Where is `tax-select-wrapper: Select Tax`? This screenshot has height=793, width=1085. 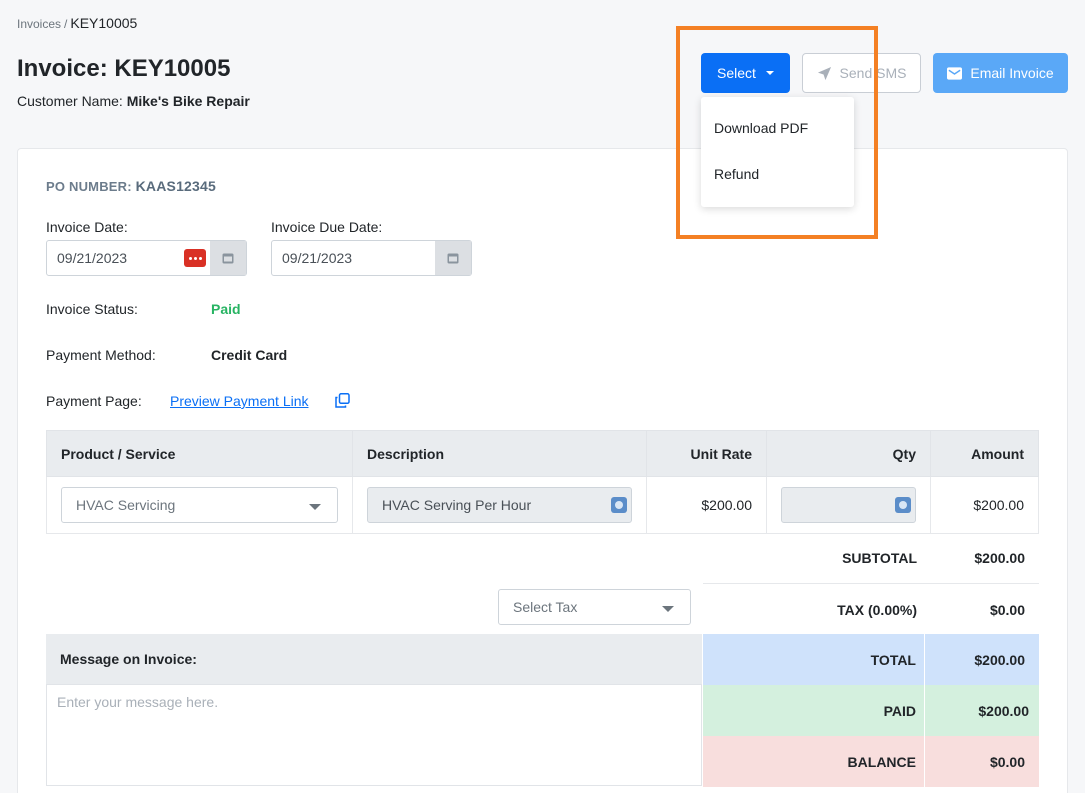
tax-select-wrapper: Select Tax is located at coordinates (594, 607).